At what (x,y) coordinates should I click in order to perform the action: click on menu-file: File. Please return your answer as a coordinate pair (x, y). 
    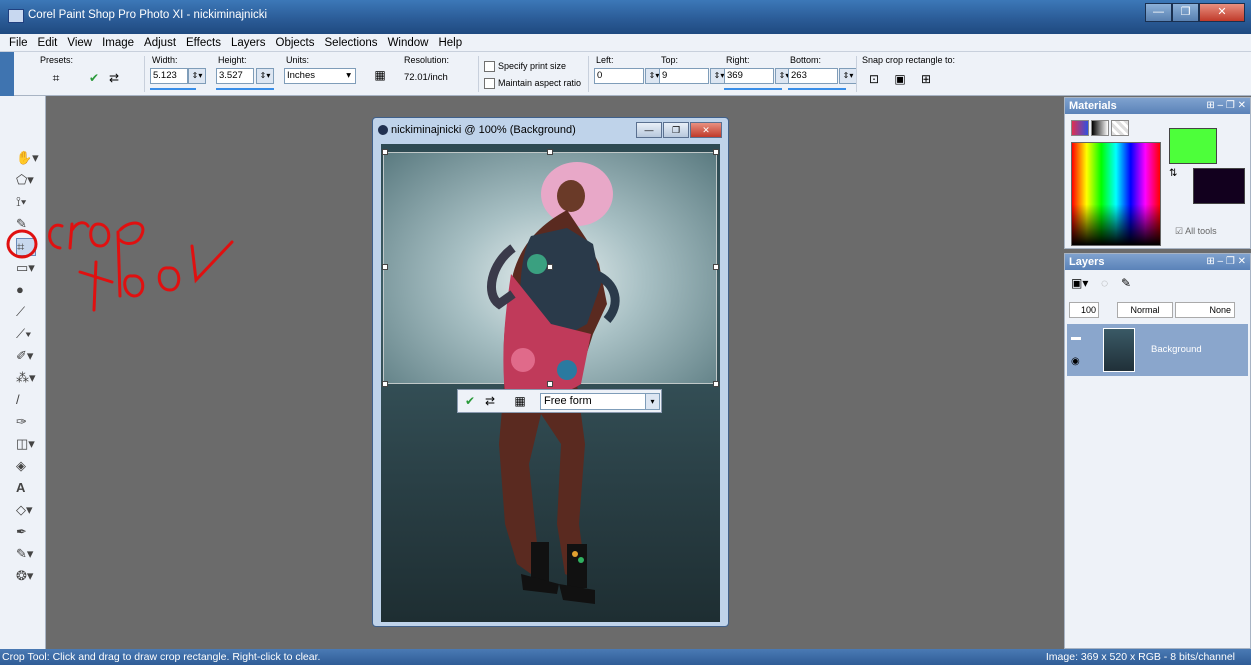
    Looking at the image, I should click on (18, 43).